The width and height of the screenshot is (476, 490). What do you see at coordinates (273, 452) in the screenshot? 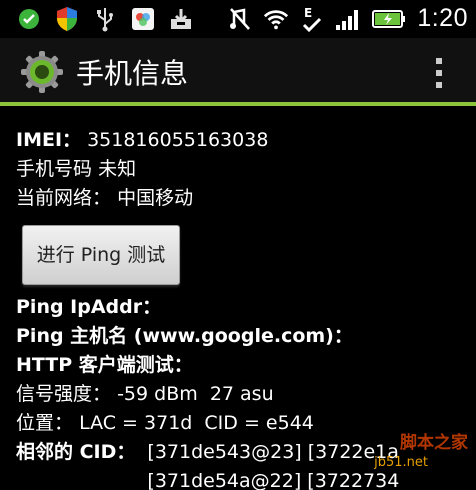
I see `neighbor-cid-line: [371de543@23] [3722e1a` at bounding box center [273, 452].